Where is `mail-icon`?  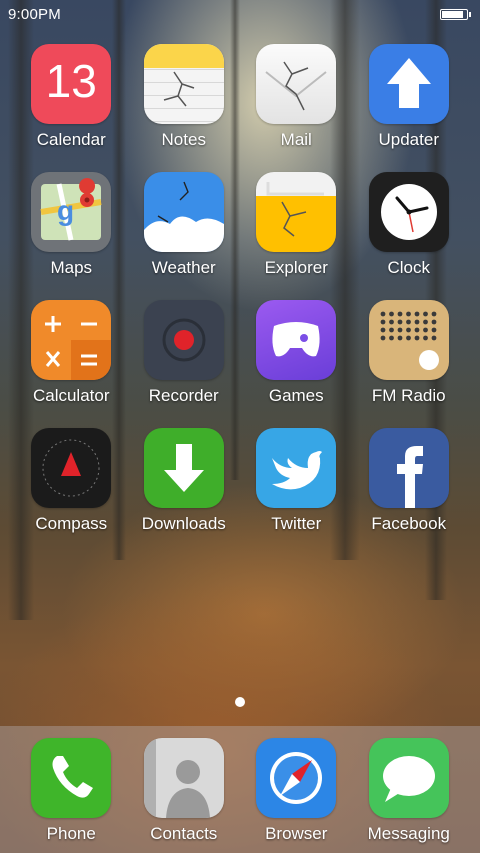
mail-icon is located at coordinates (296, 84).